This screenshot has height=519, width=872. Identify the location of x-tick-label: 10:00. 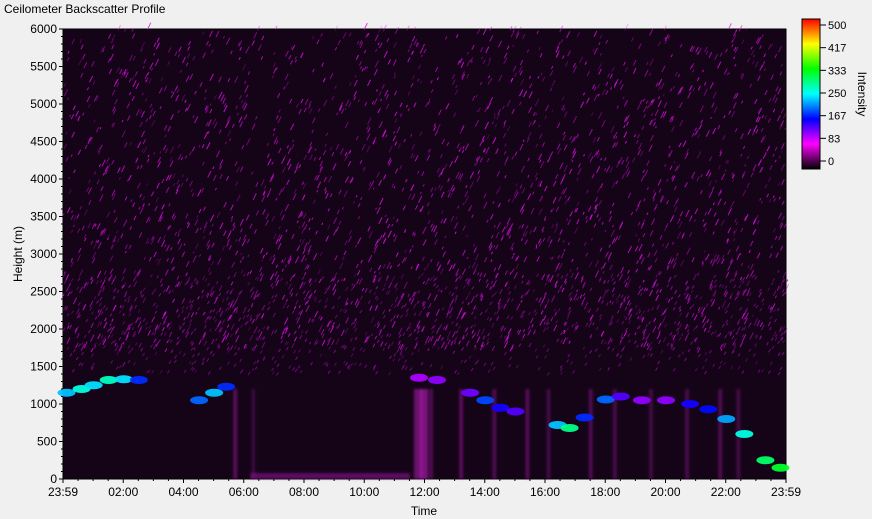
(364, 492).